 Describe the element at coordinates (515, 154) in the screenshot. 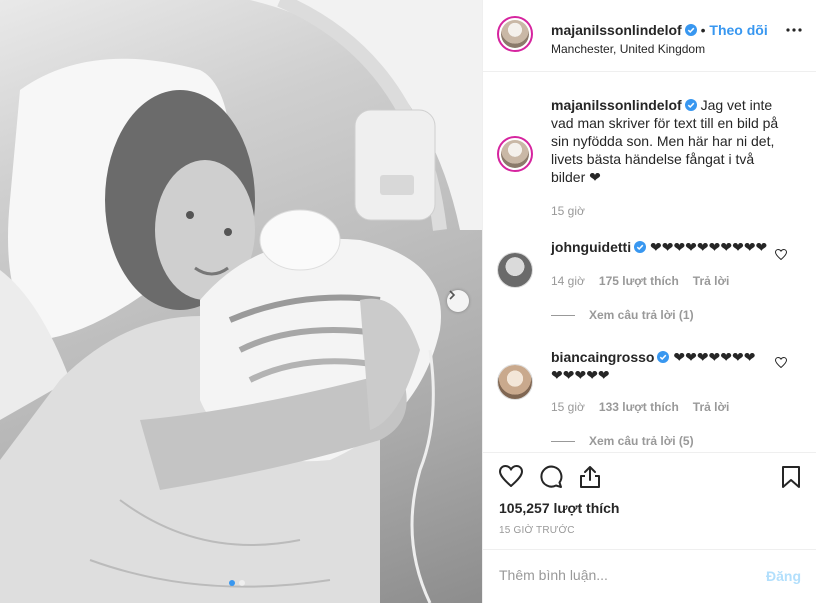

I see `caption-avatar` at that location.